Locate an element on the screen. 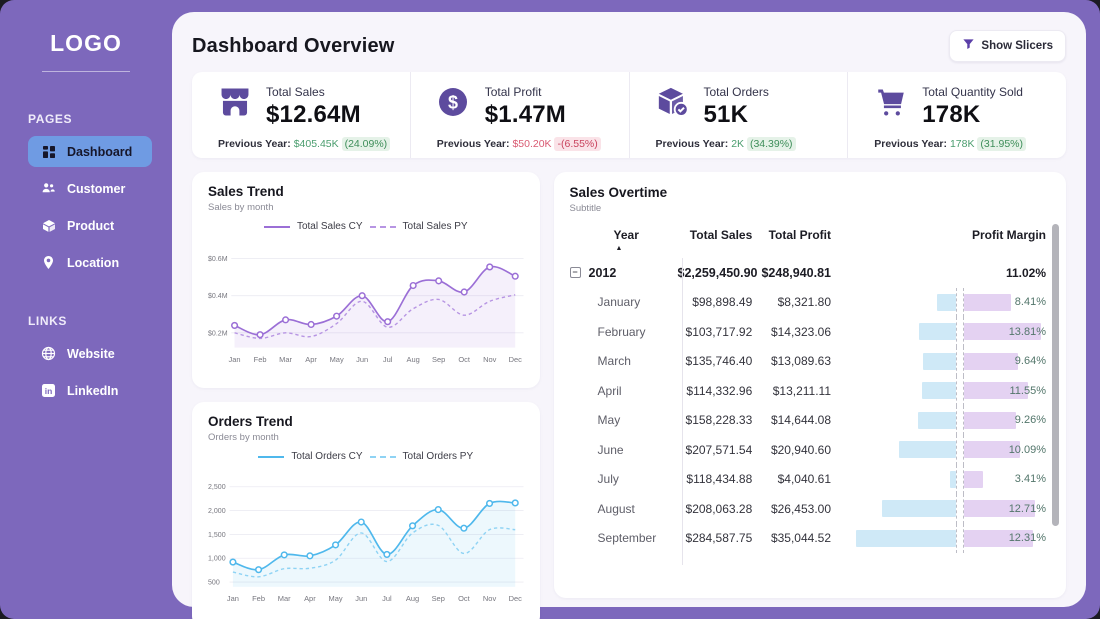  profit-margin-cell: 8.41% is located at coordinates (942, 302).